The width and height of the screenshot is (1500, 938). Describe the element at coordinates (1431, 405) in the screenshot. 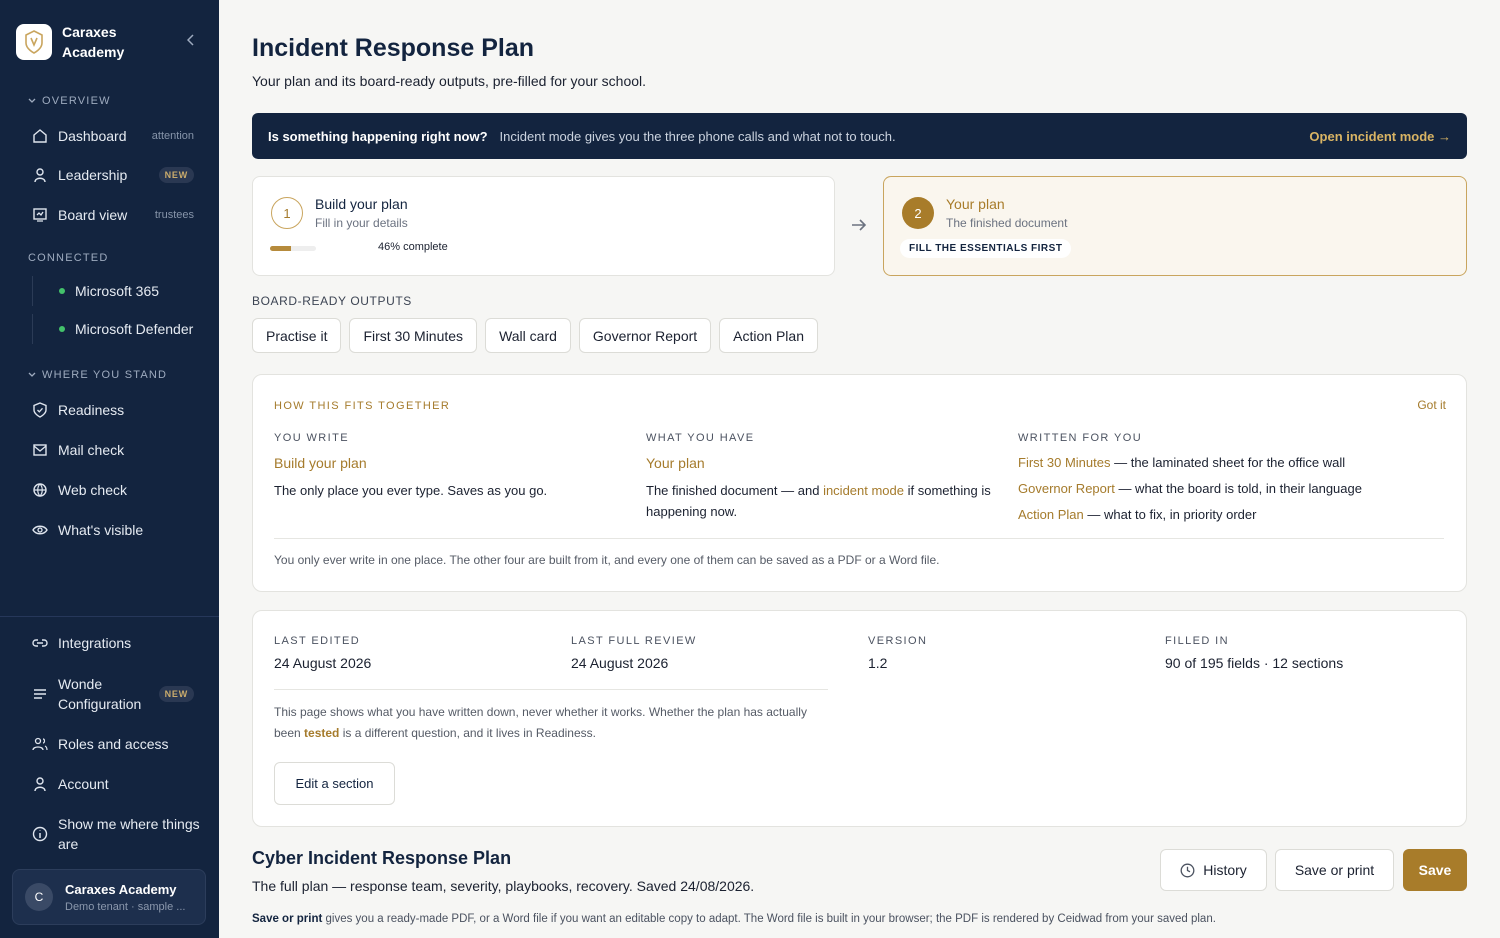

I see `got-it-button: Got it` at that location.